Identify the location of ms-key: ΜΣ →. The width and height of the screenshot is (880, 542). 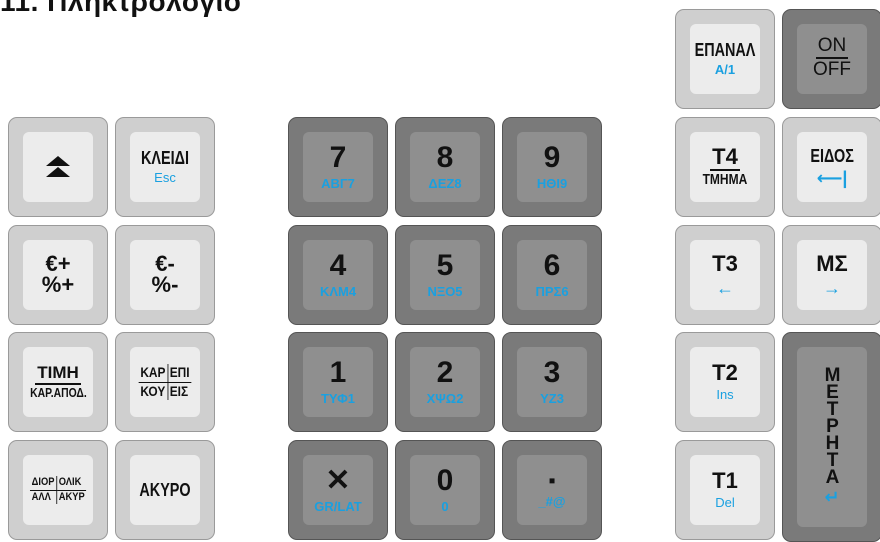
(831, 275).